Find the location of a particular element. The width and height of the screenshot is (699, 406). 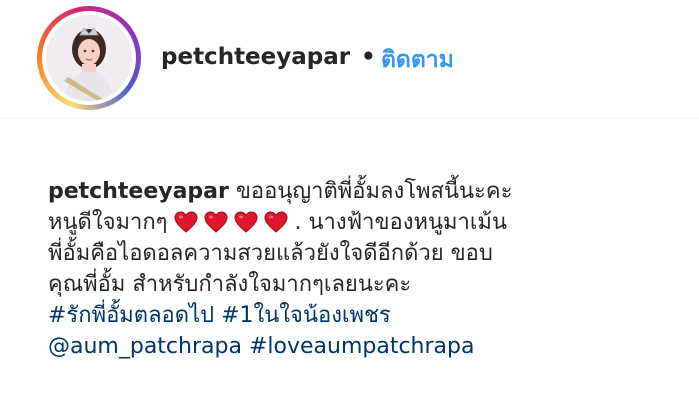

caption-text-4: คุณพี่อั้ม สำหรับกำลังใจมากๆเลยนะคะ is located at coordinates (230, 284).